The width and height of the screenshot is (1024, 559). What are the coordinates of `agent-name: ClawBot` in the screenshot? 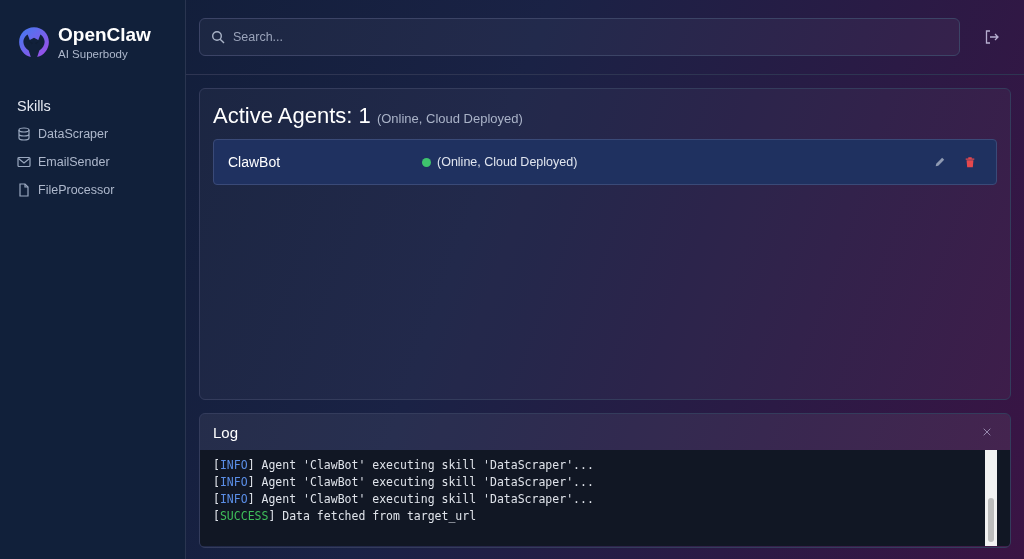 It's located at (255, 162).